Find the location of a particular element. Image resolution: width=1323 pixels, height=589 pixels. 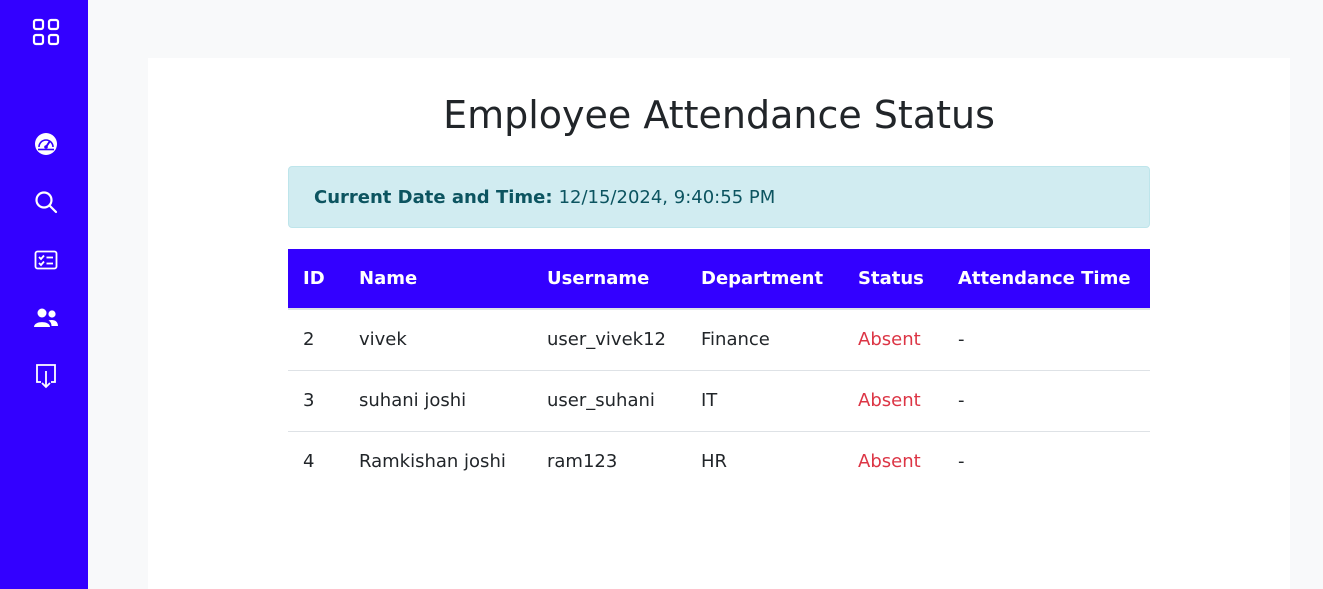

datetime-value: 12/15/2024, 9:40:55 PM is located at coordinates (667, 197).